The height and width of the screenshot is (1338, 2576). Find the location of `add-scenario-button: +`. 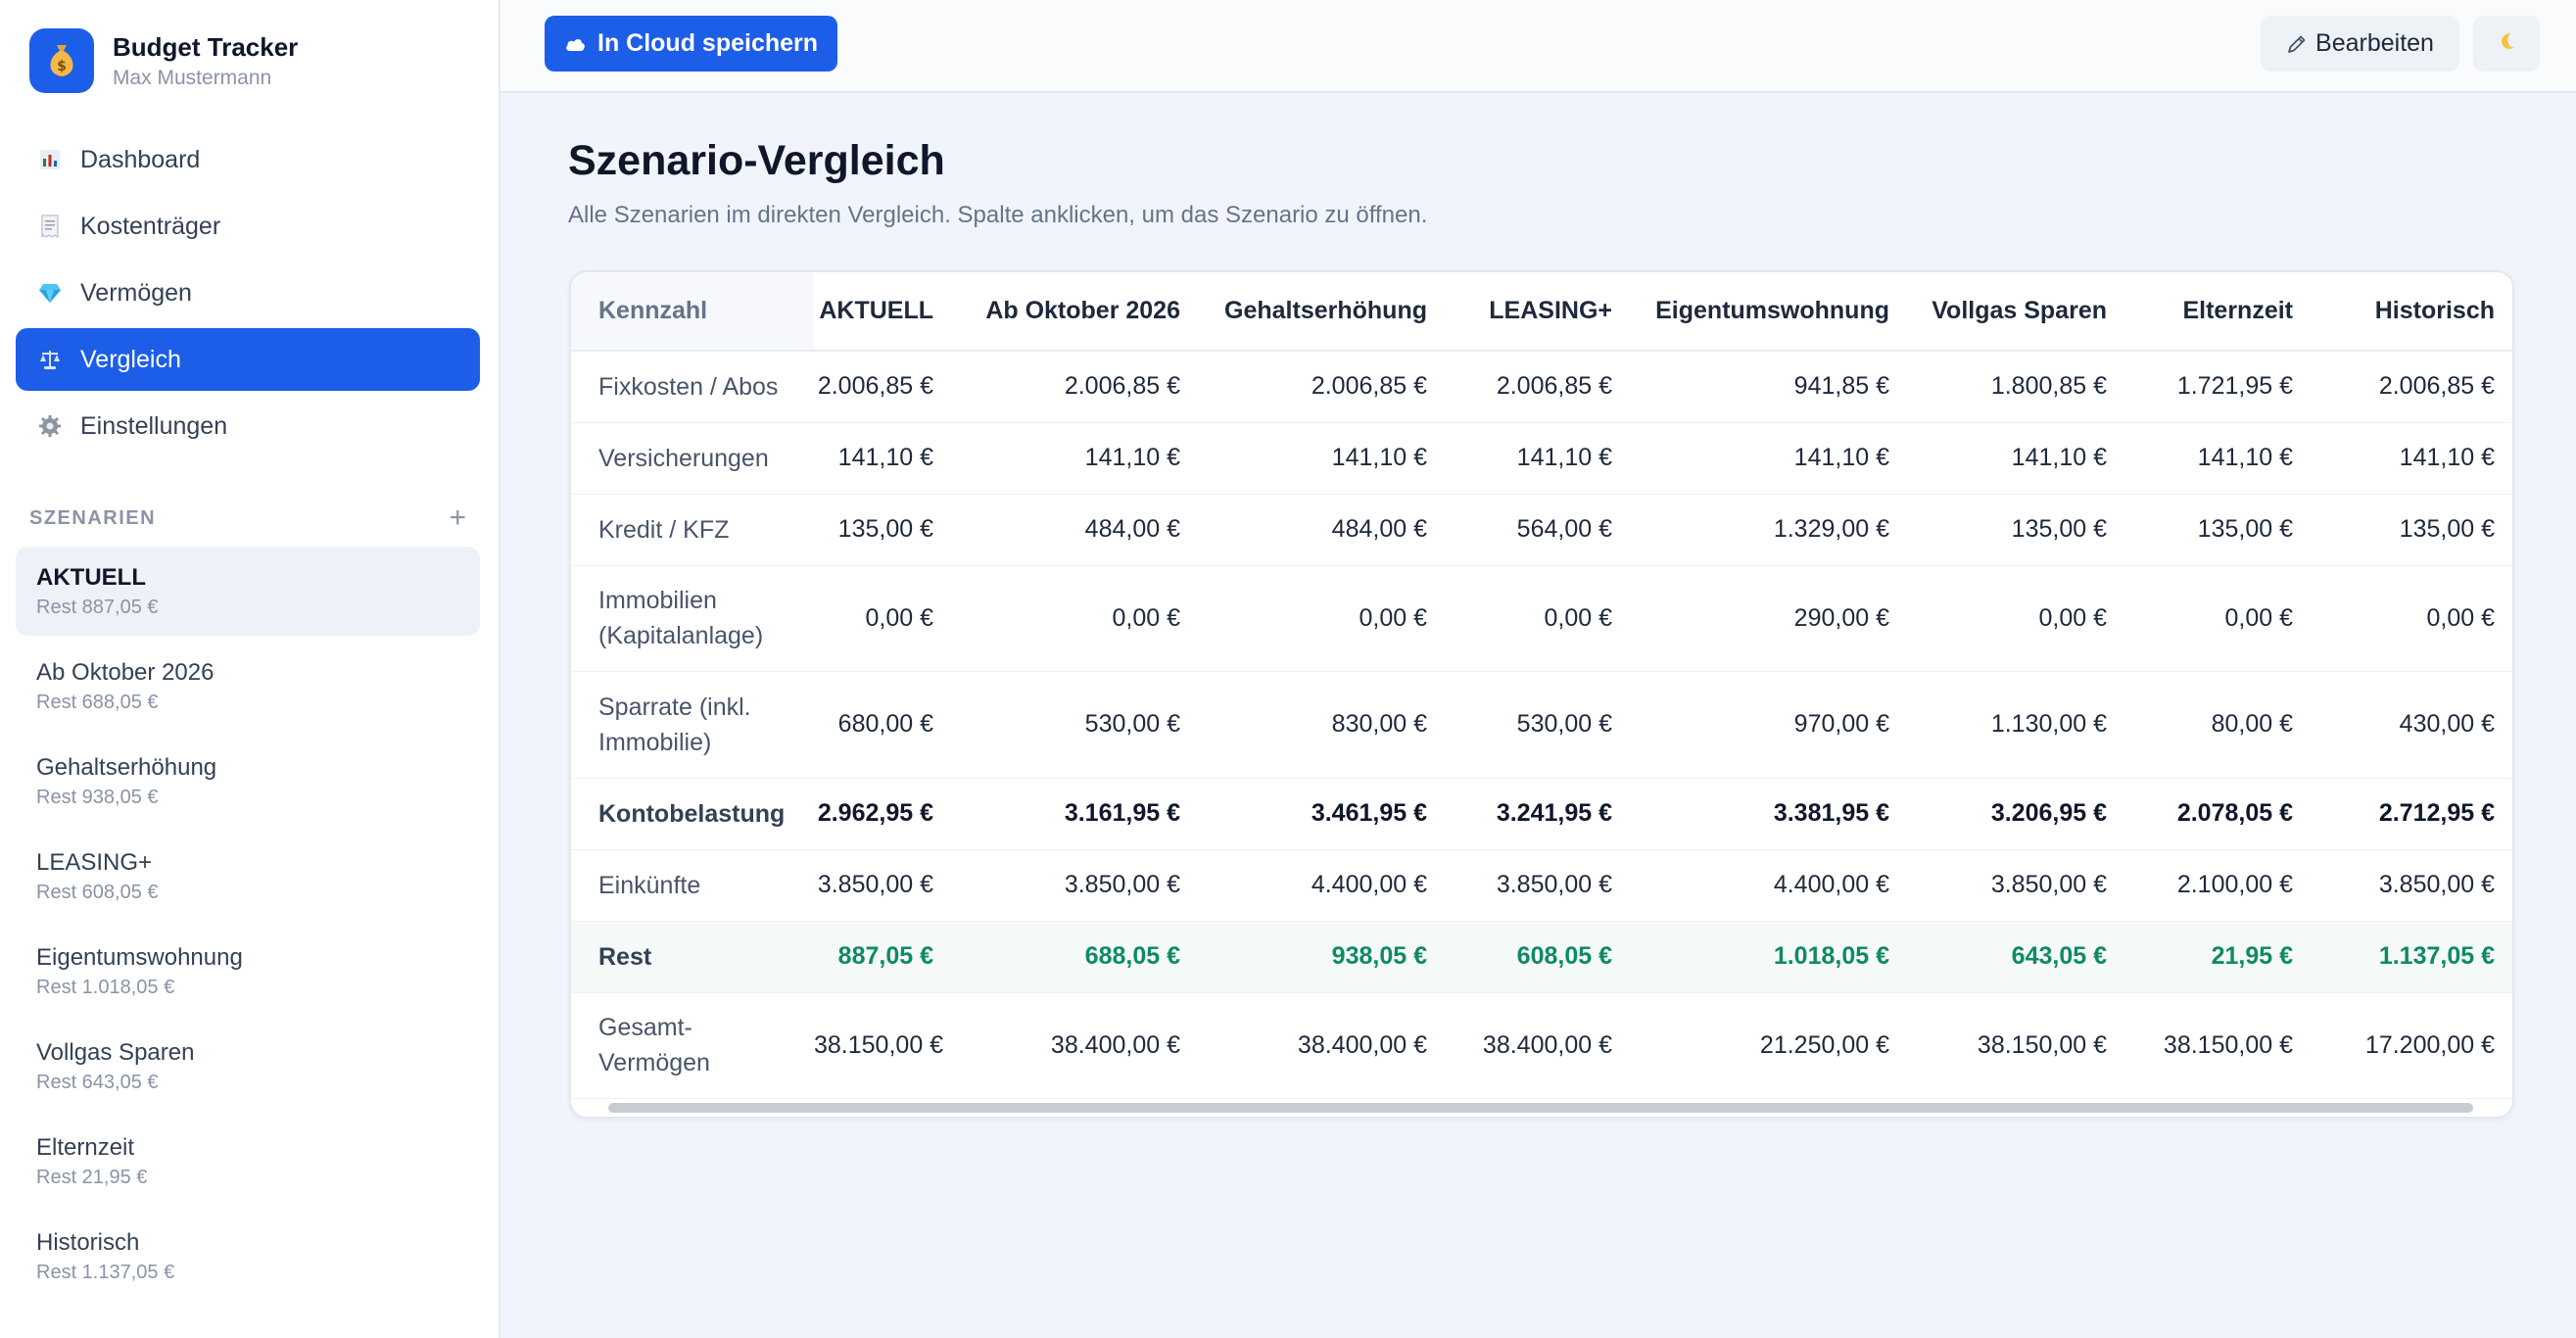

add-scenario-button: + is located at coordinates (457, 518).